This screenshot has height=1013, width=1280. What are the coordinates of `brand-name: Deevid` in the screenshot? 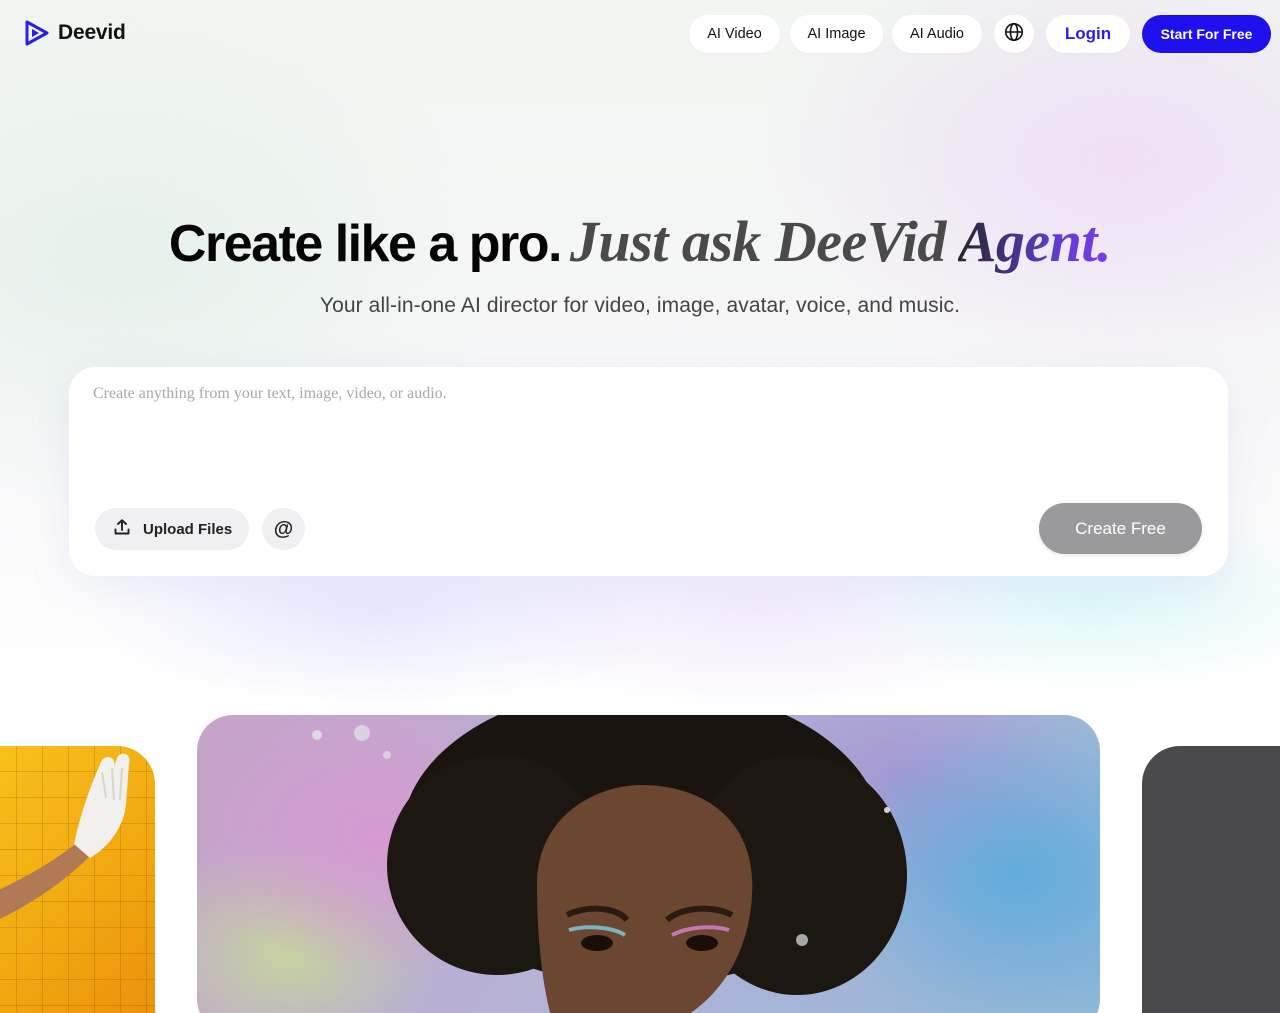 It's located at (92, 32).